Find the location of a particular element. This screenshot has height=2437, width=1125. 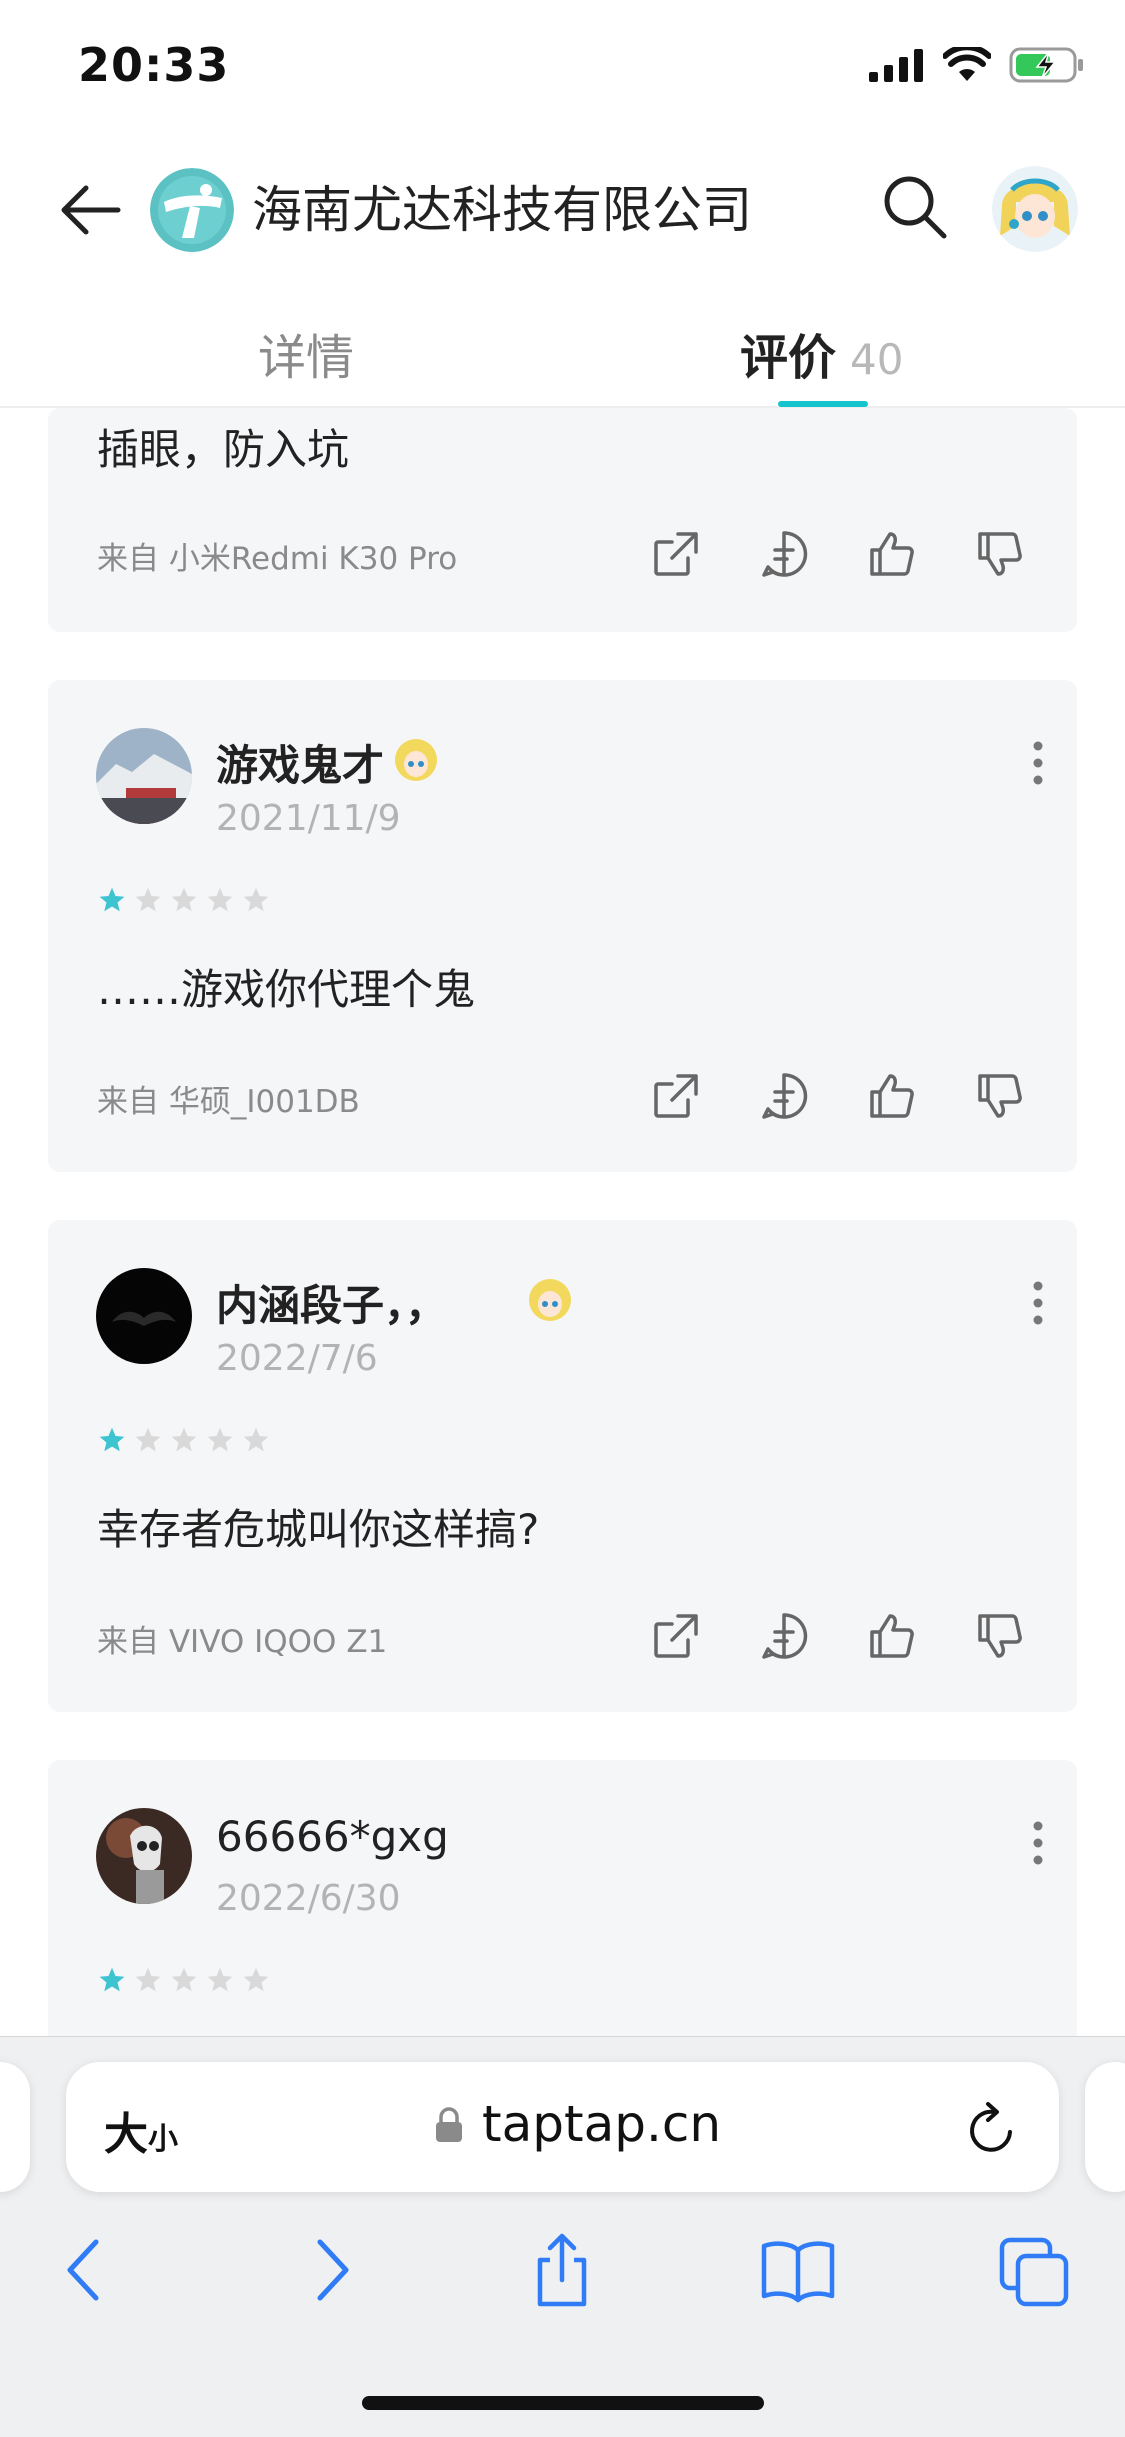

review-content: 插眼，防入坑 is located at coordinates (223, 449).